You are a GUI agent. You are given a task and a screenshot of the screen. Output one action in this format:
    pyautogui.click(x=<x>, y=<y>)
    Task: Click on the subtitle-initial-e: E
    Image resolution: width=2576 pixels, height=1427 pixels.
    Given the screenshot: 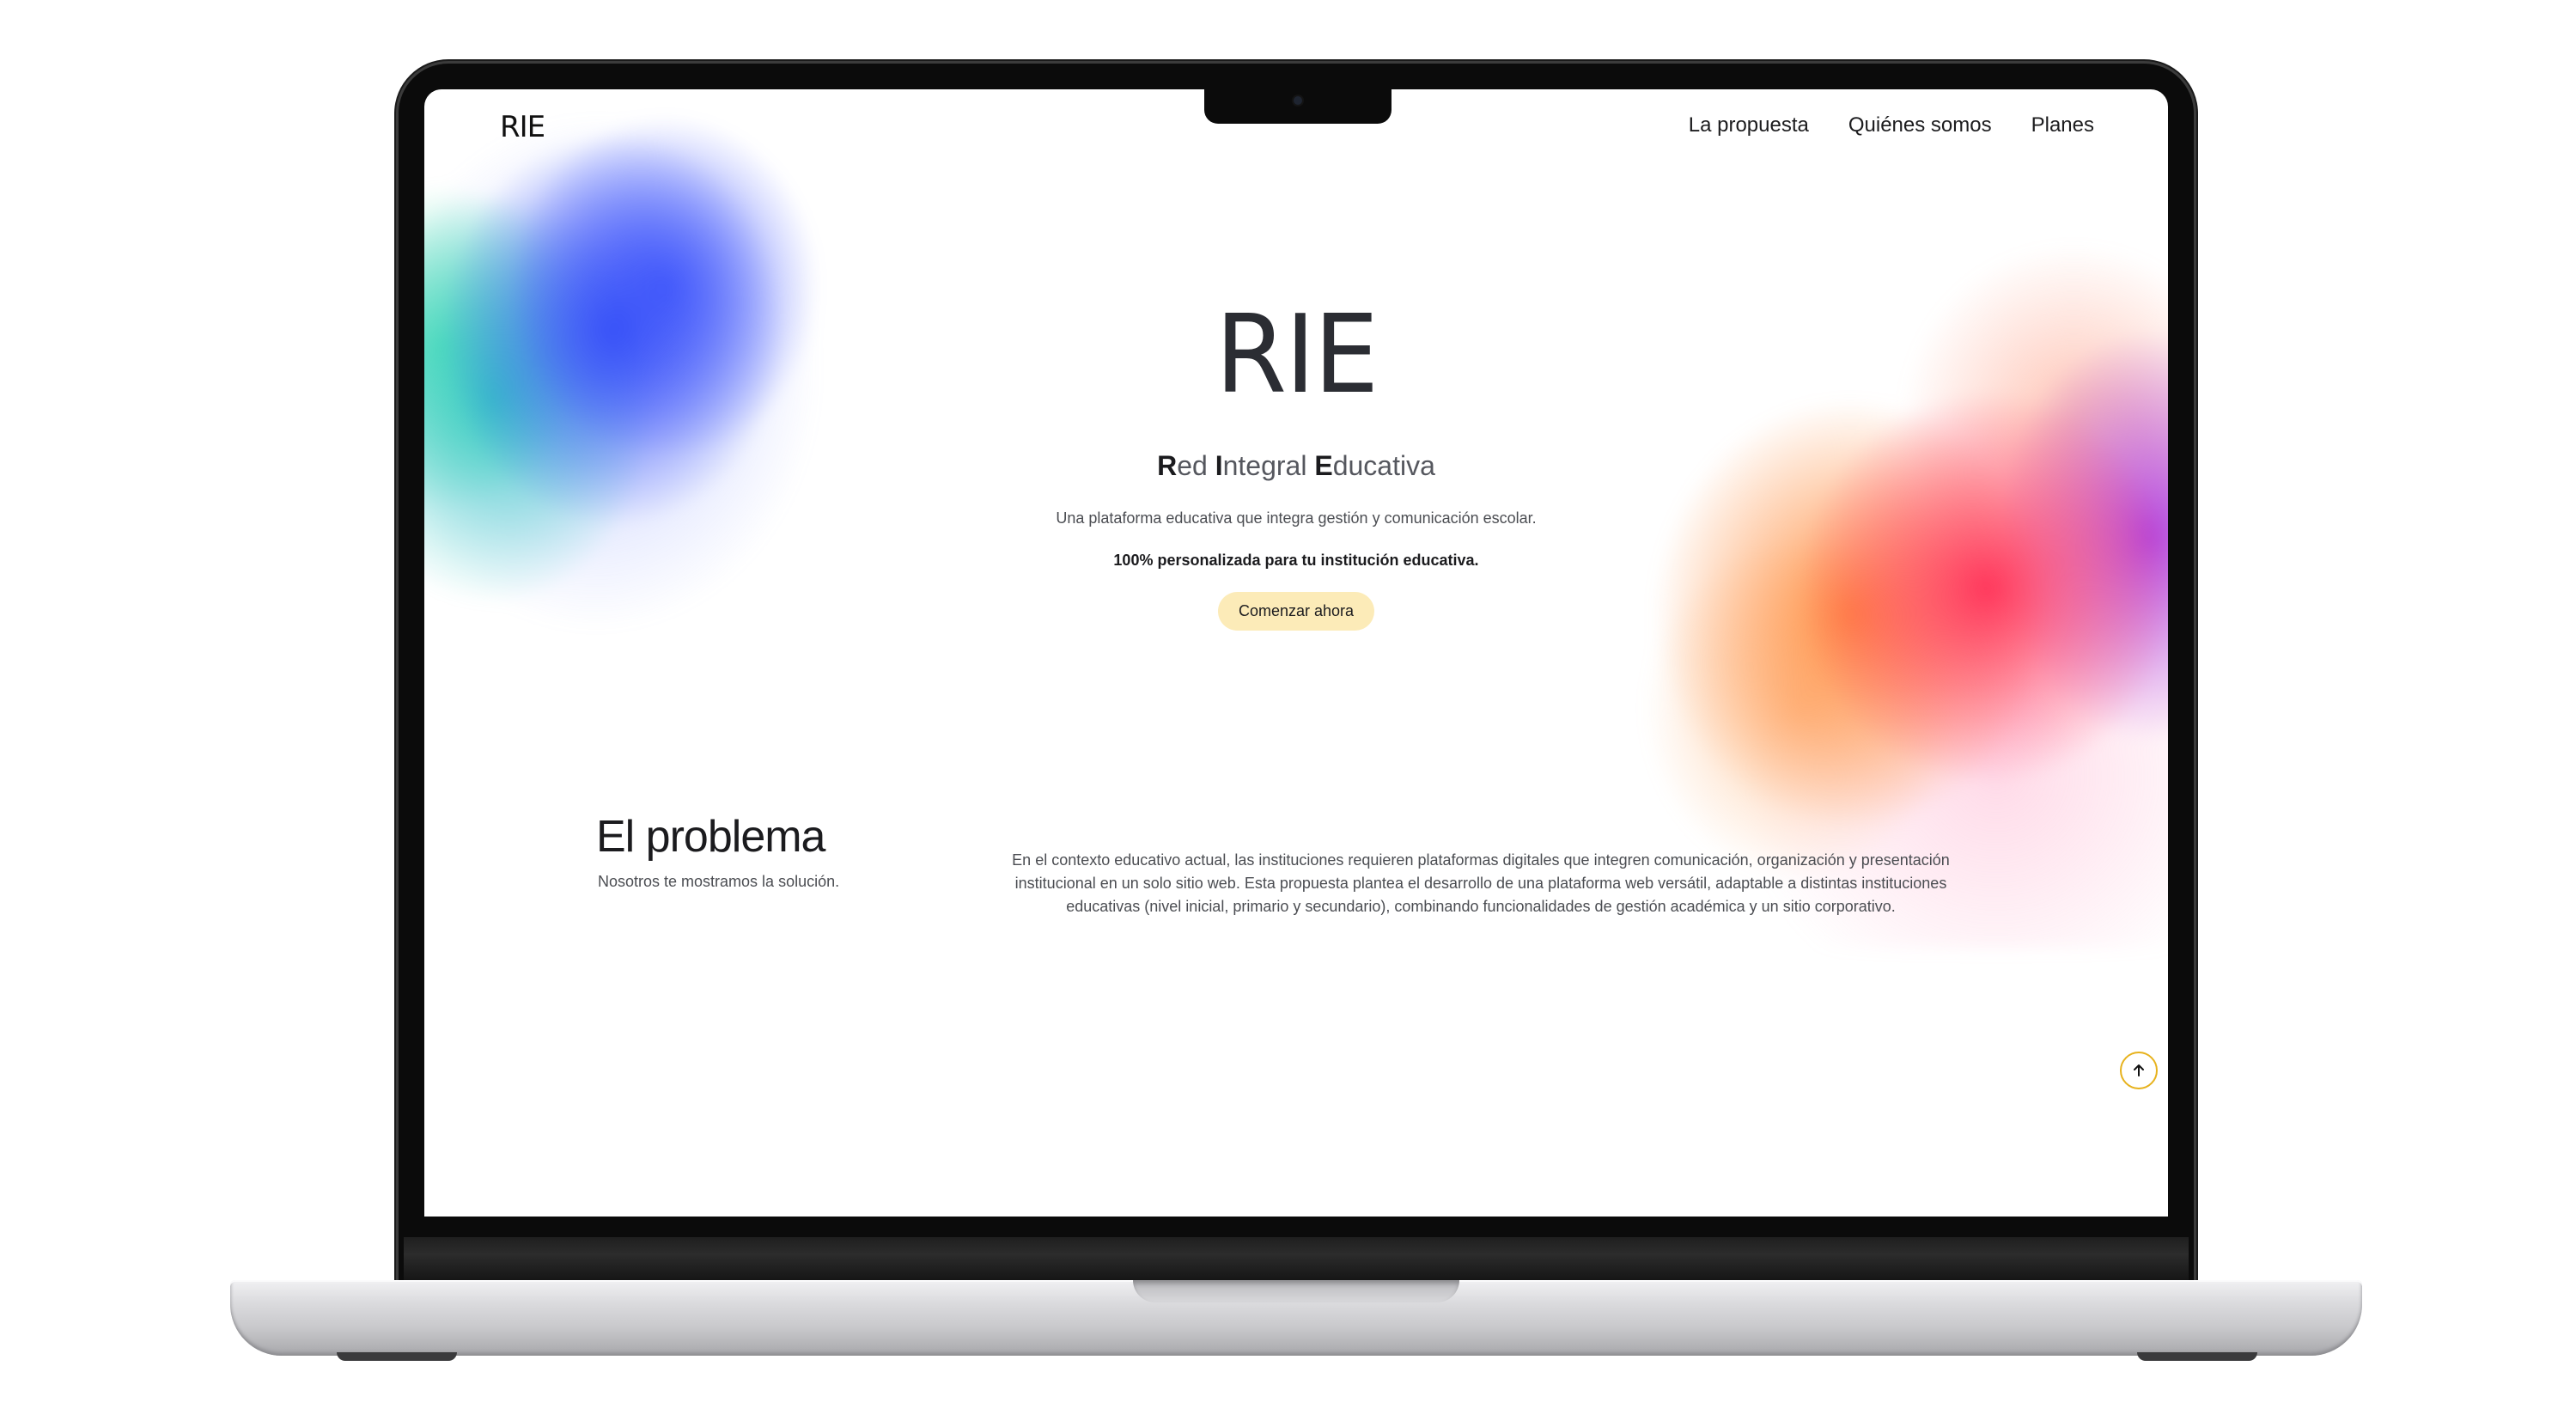 What is the action you would take?
    pyautogui.click(x=1323, y=465)
    